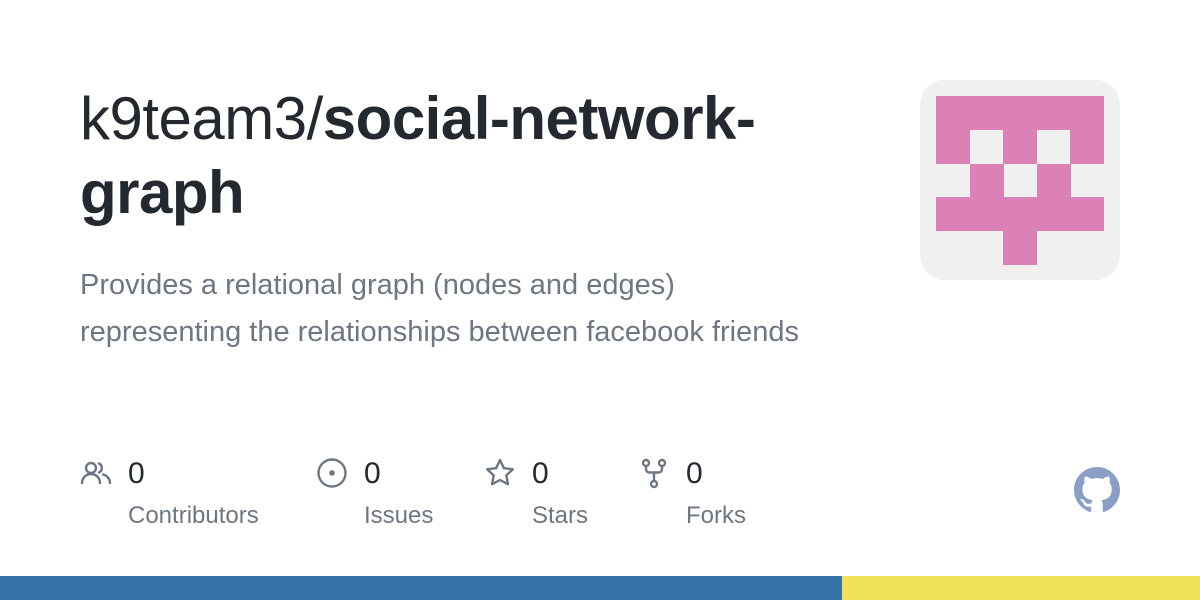 The height and width of the screenshot is (600, 1200). Describe the element at coordinates (332, 473) in the screenshot. I see `issue-opened-icon` at that location.